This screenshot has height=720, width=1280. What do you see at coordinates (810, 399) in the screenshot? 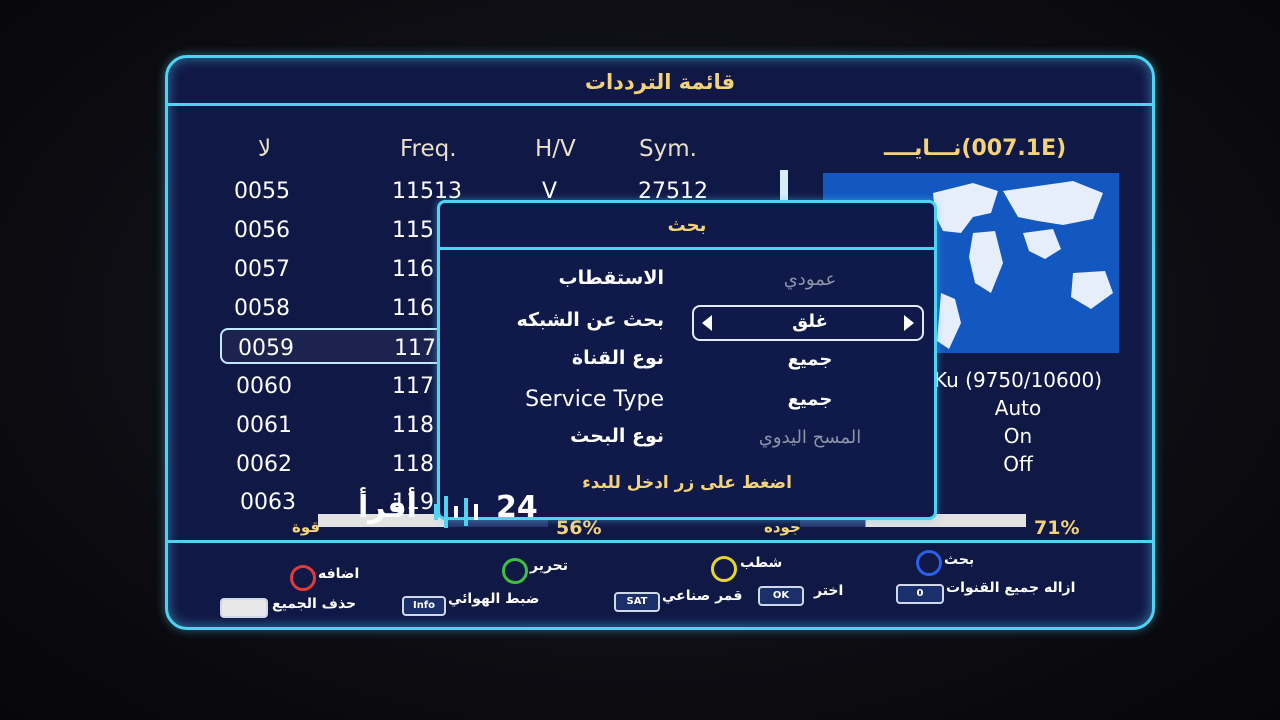
I see `service-type-value: جميع` at bounding box center [810, 399].